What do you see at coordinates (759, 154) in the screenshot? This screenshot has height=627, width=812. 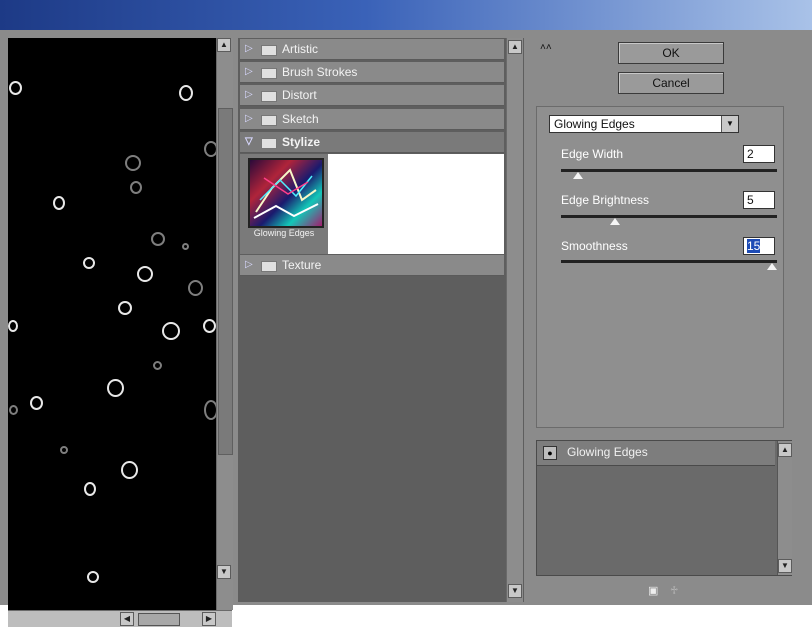 I see `edge-width-input: 2` at bounding box center [759, 154].